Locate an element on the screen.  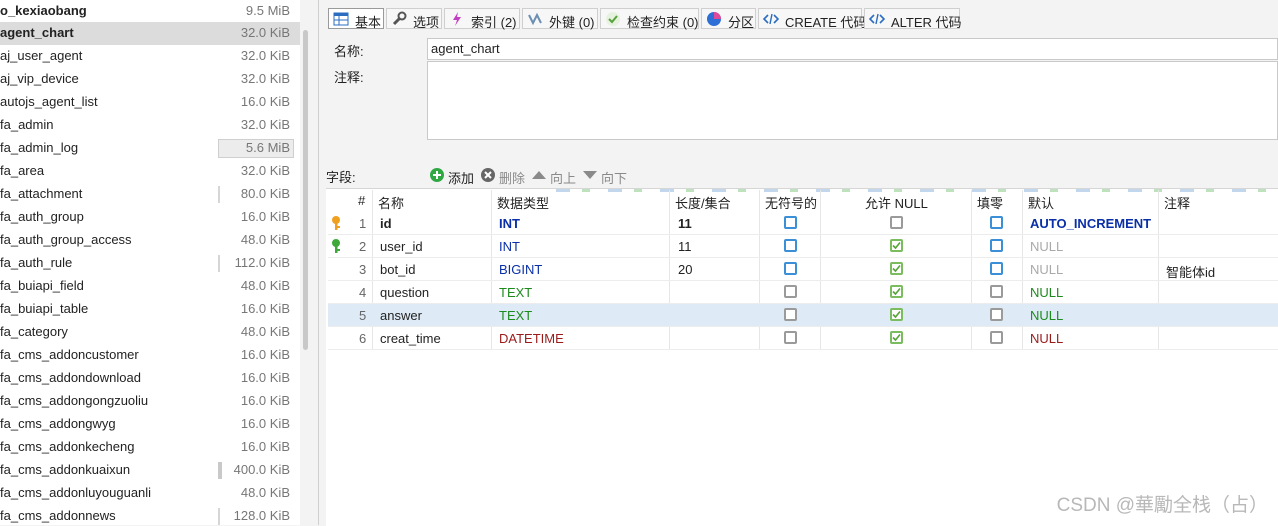
table-name-input: agent_chart is located at coordinates (852, 49).